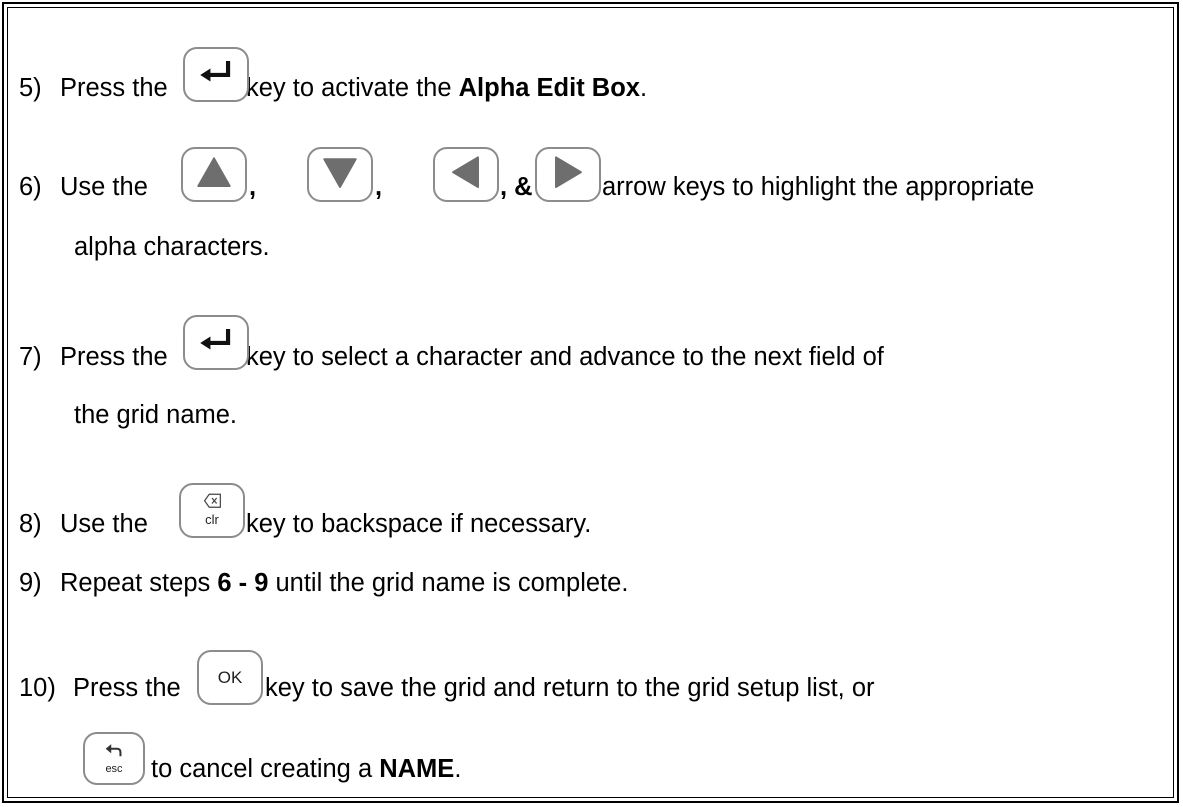  I want to click on step-number: 9), so click(30, 583).